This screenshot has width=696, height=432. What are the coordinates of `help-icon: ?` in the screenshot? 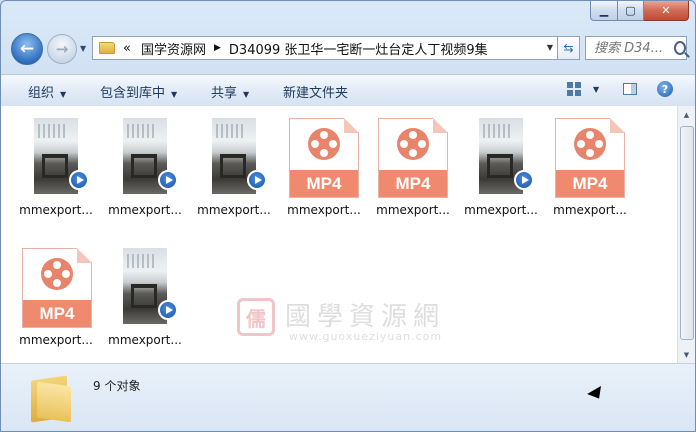 It's located at (665, 89).